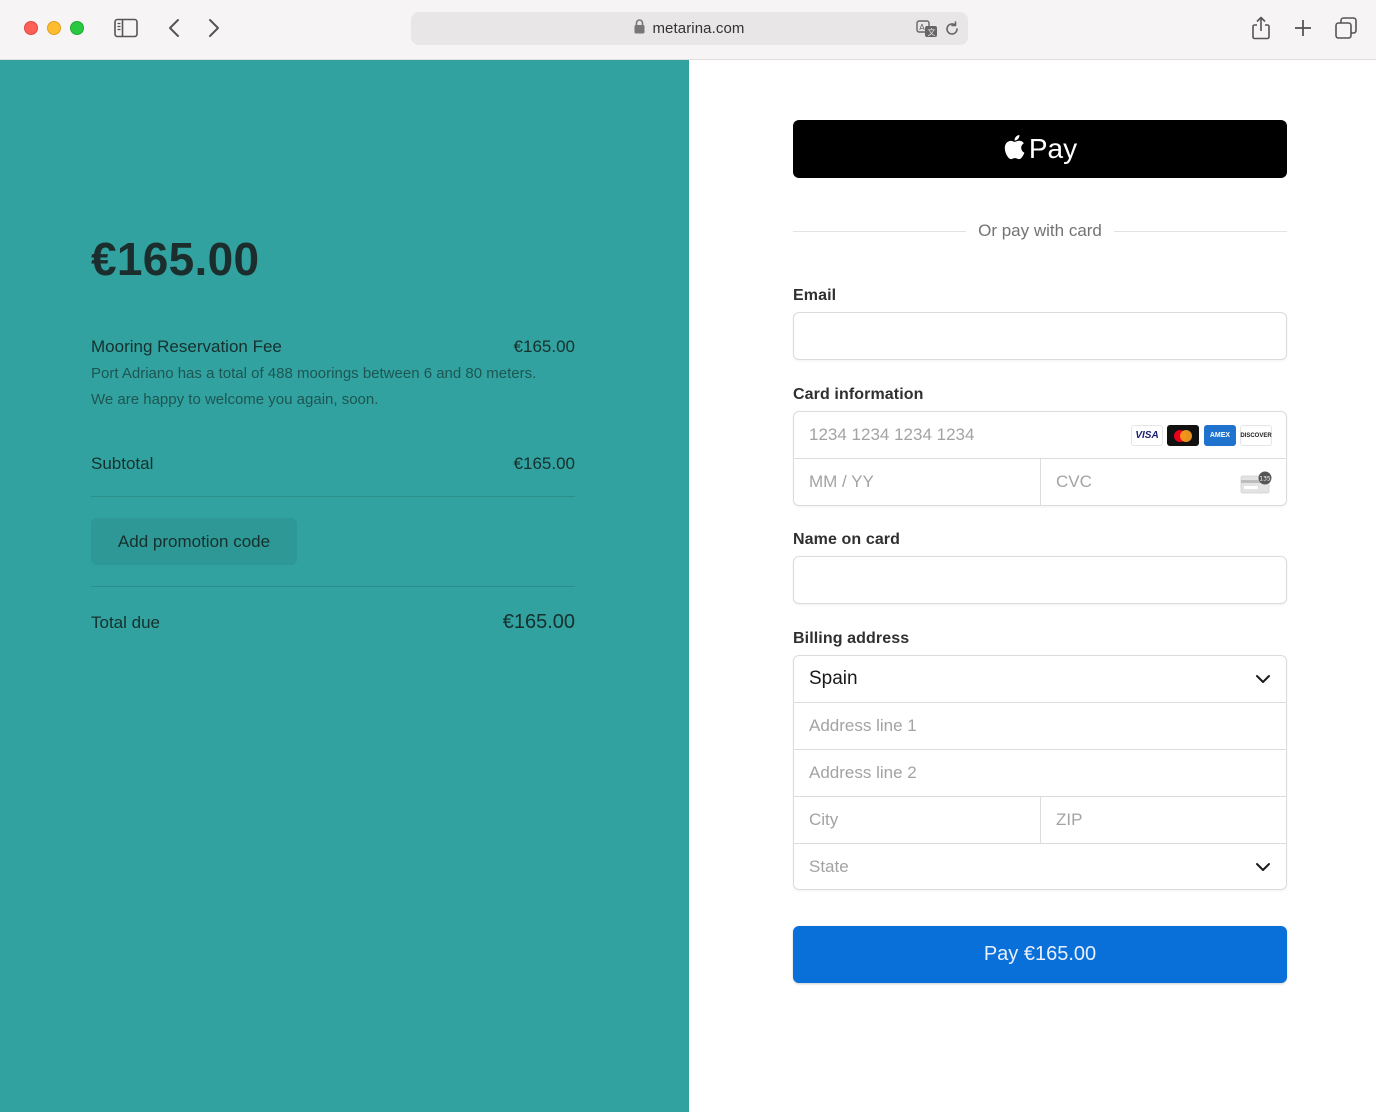 This screenshot has height=1112, width=1376. I want to click on address-bar: metarina.com A文, so click(689, 28).